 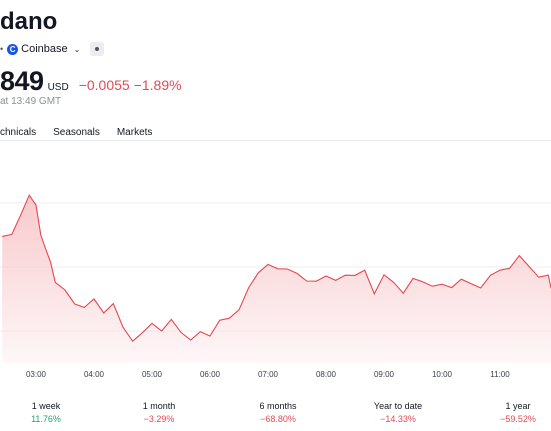 What do you see at coordinates (36, 374) in the screenshot?
I see `x-tick-label: 03:00` at bounding box center [36, 374].